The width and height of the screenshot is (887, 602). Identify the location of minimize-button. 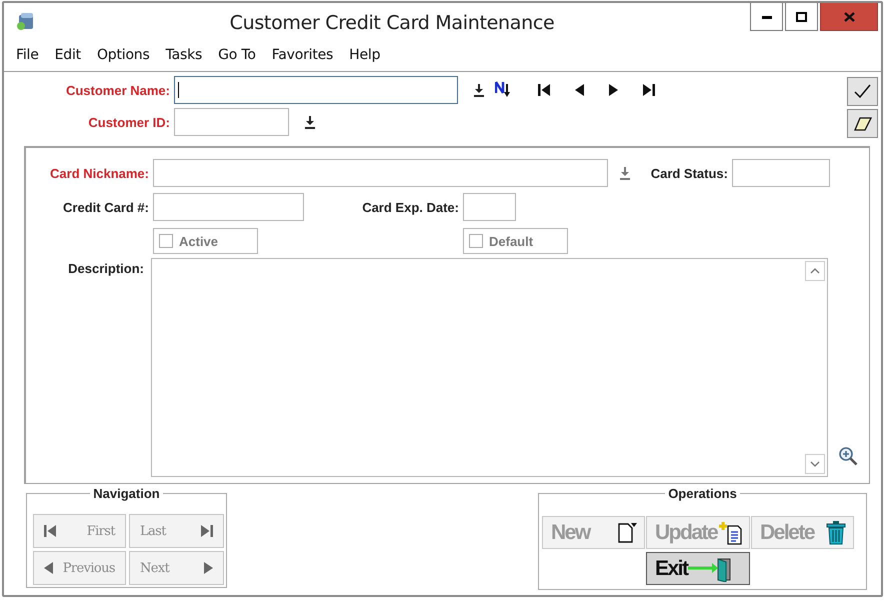
(766, 17).